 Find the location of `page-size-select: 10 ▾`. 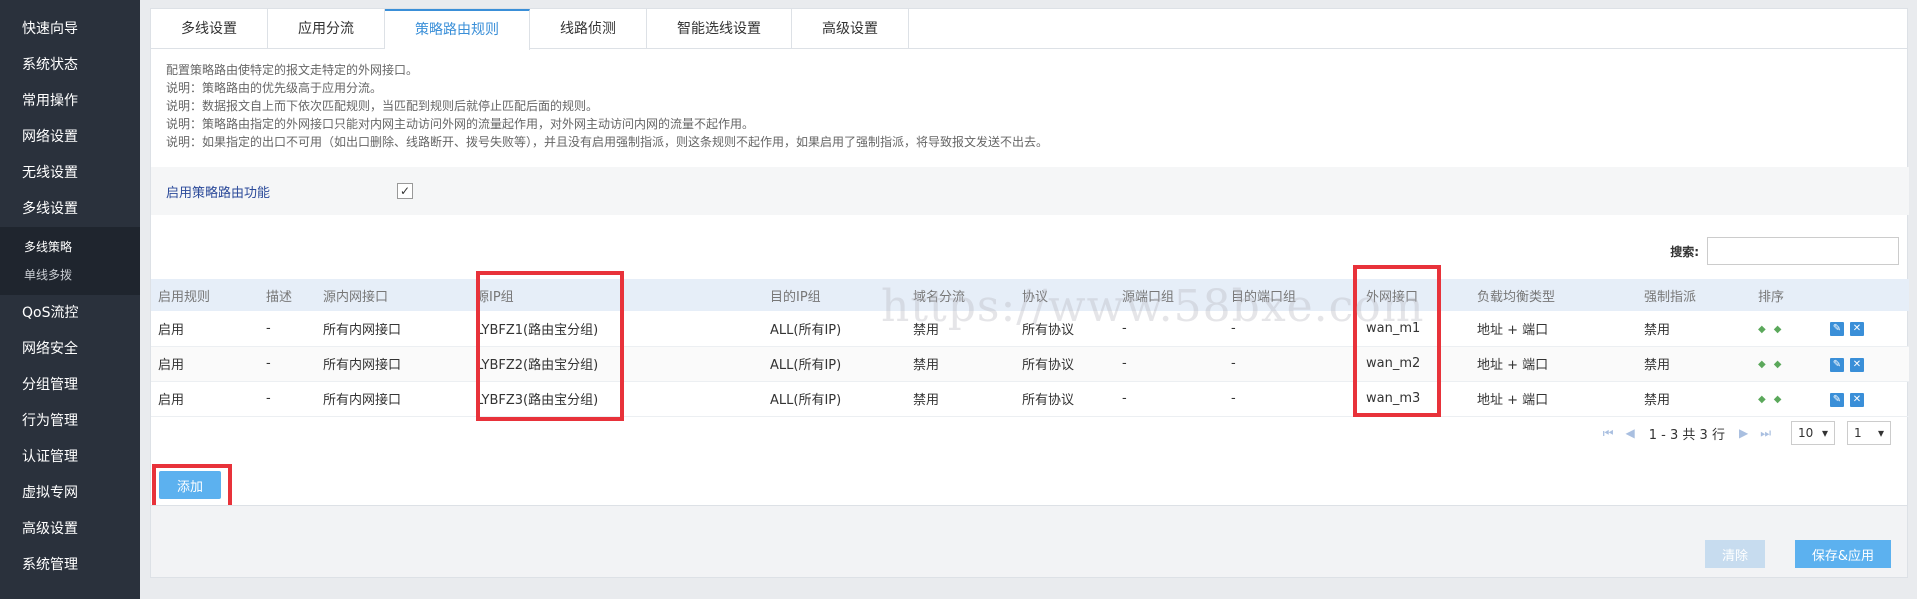

page-size-select: 10 ▾ is located at coordinates (1813, 433).